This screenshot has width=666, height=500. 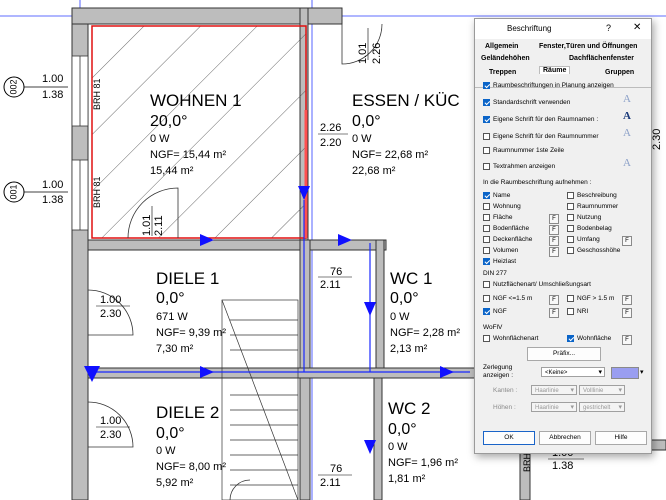 I want to click on tab-dachflaechenfenster: Dachflächenfenster, so click(x=601, y=58).